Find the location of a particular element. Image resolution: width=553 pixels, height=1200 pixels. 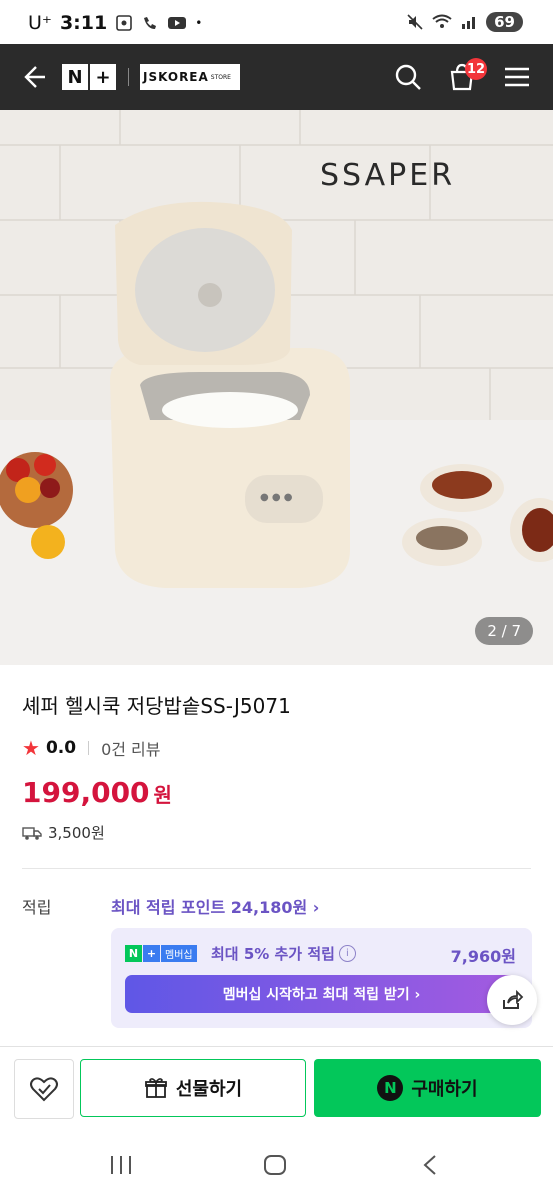

buy-label: 구매하기 is located at coordinates (444, 1089).